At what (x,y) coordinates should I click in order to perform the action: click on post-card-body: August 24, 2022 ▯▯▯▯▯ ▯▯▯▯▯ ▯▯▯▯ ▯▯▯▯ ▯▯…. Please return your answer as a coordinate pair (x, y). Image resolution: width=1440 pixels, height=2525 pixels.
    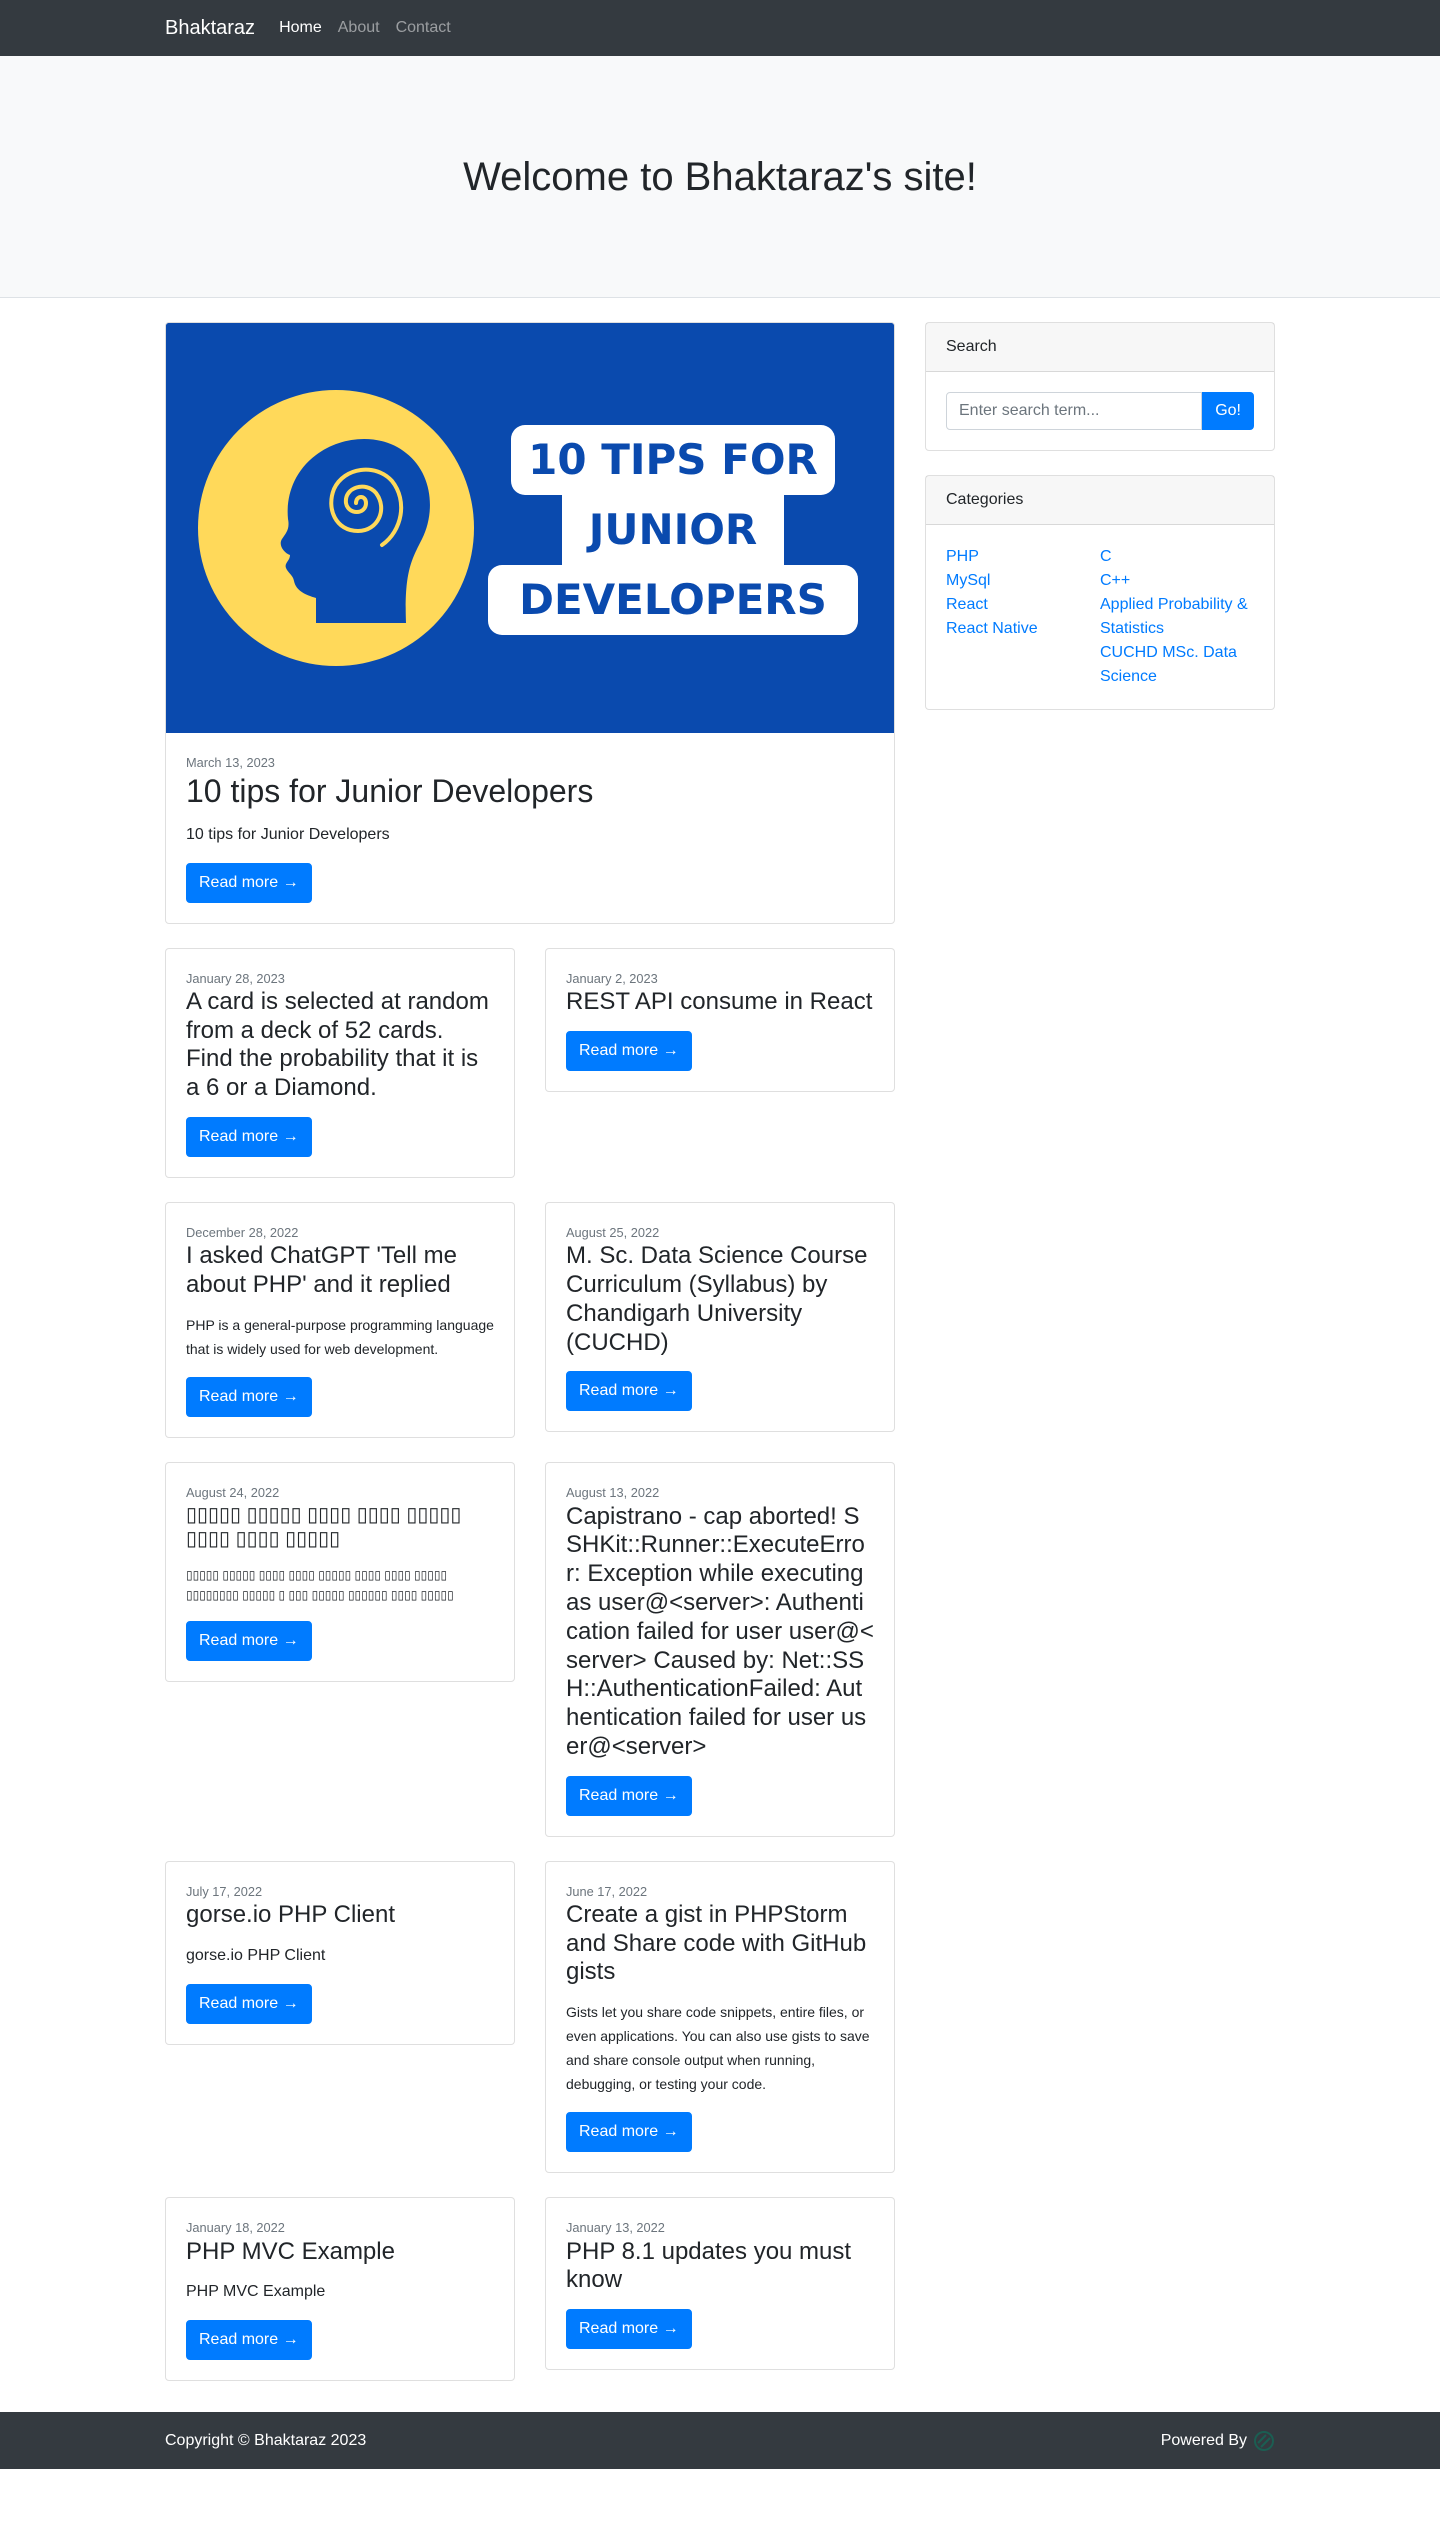
    Looking at the image, I should click on (340, 1572).